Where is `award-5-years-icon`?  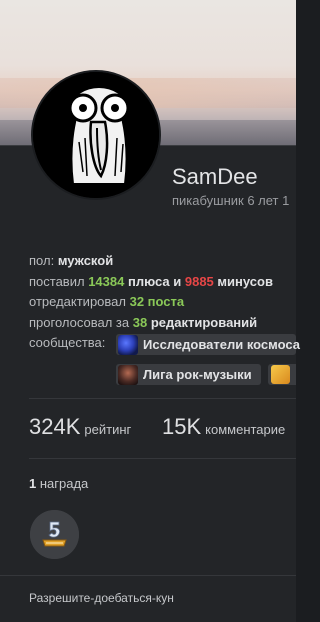
award-5-years-icon is located at coordinates (54, 534).